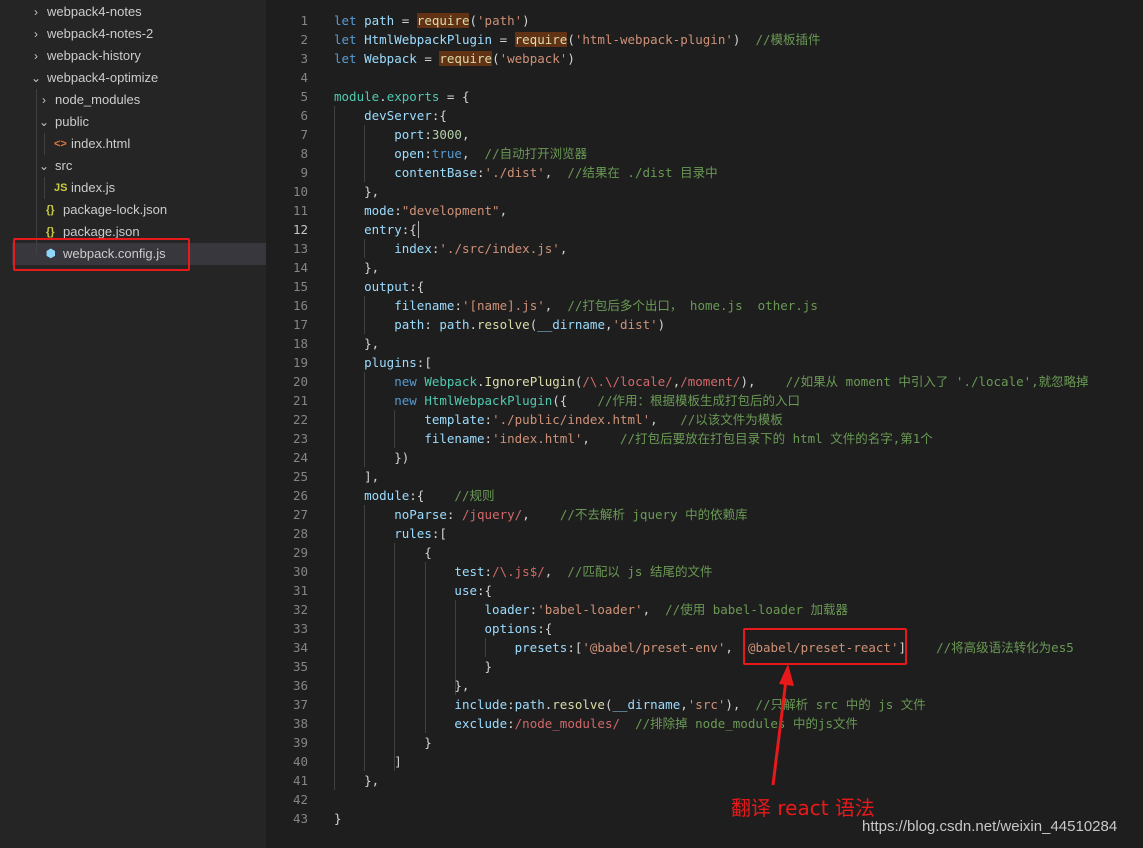  Describe the element at coordinates (782, 725) in the screenshot. I see `annotation-arrow` at that location.